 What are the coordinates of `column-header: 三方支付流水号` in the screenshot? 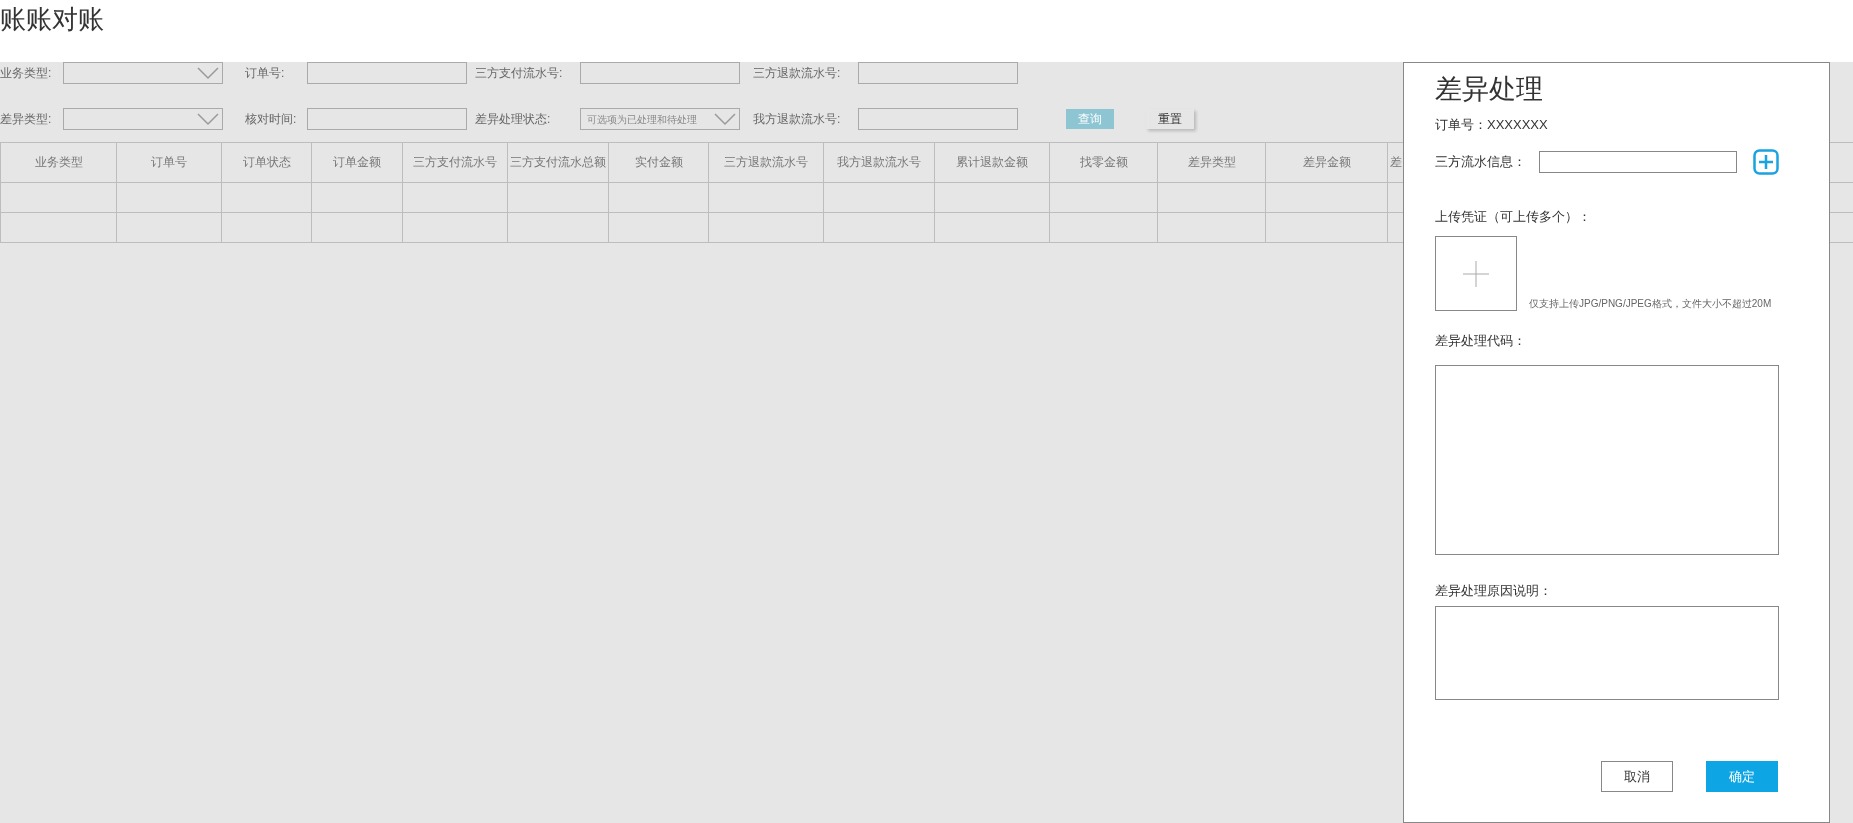 It's located at (454, 162).